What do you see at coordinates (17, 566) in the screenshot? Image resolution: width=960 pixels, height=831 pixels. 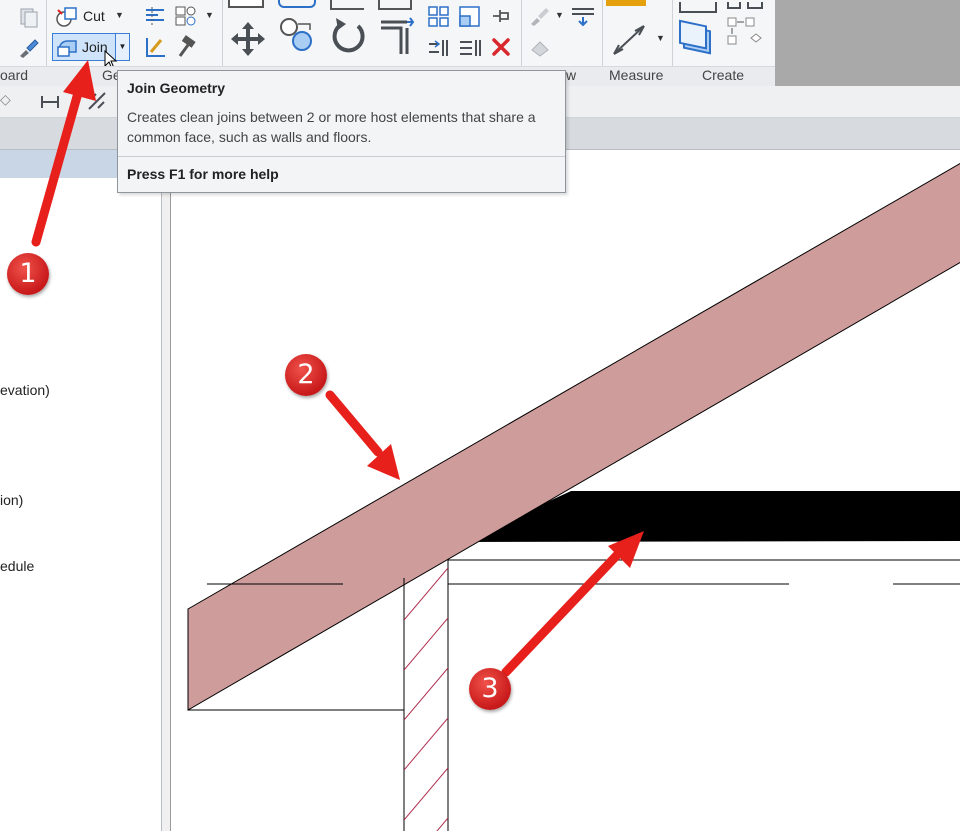 I see `browser-item-schedule: edule` at bounding box center [17, 566].